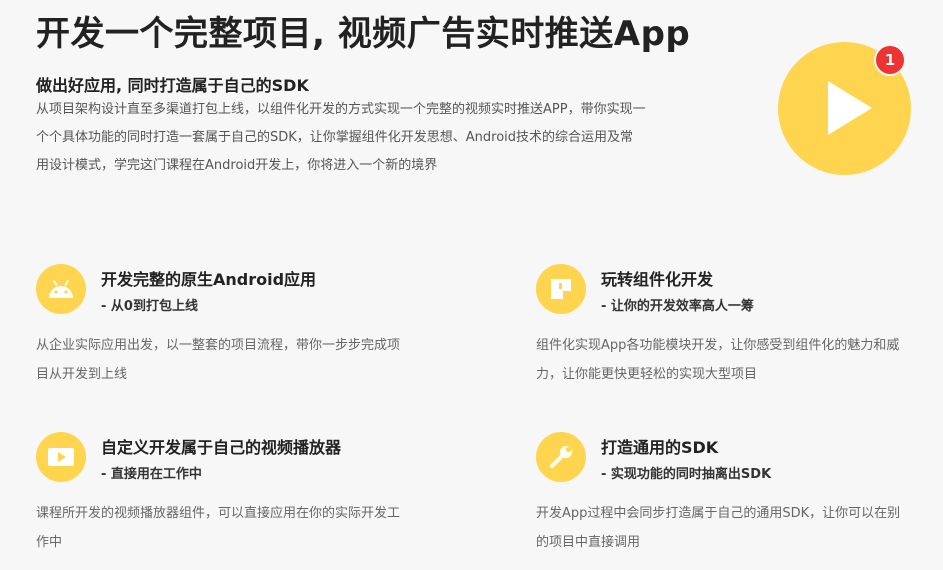  Describe the element at coordinates (221, 447) in the screenshot. I see `feature-title: 自定义开发属于自己的视频播放器` at that location.